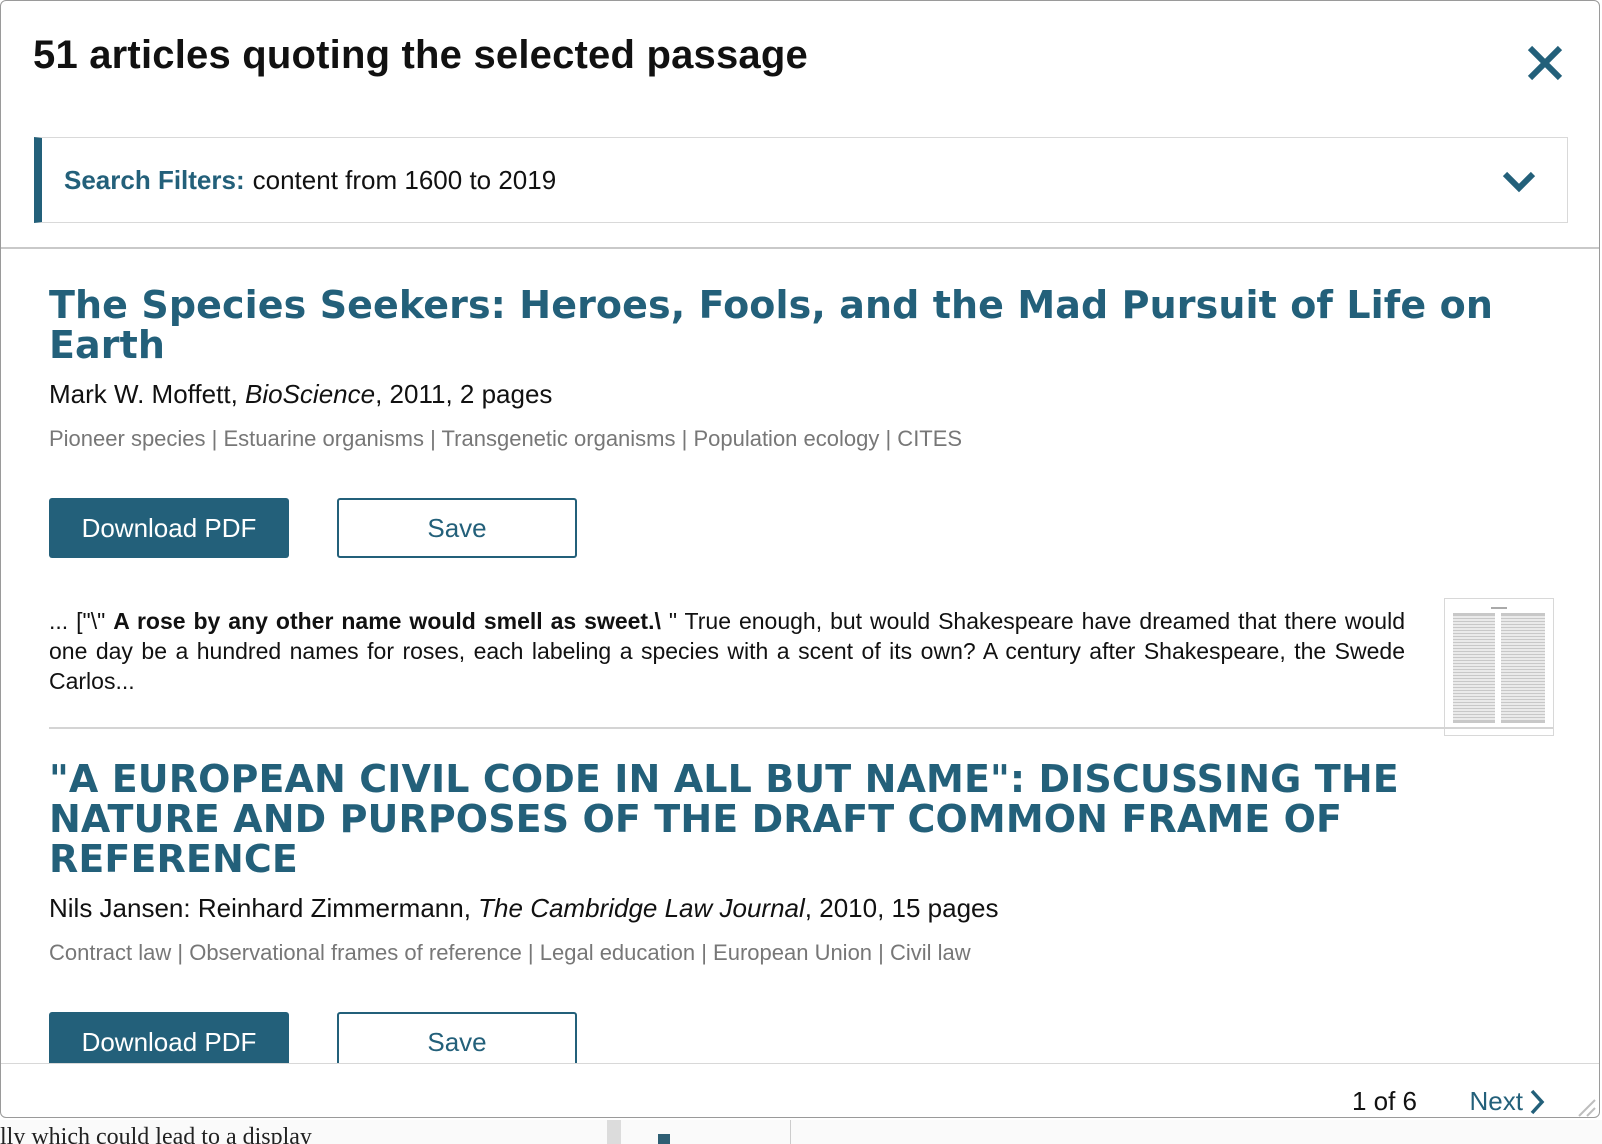 This screenshot has width=1602, height=1144. I want to click on article-details: , 2010, 15 pages, so click(901, 908).